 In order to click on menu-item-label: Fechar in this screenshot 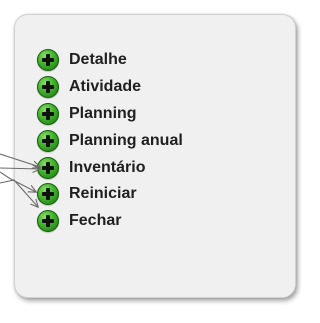, I will do `click(95, 221)`.